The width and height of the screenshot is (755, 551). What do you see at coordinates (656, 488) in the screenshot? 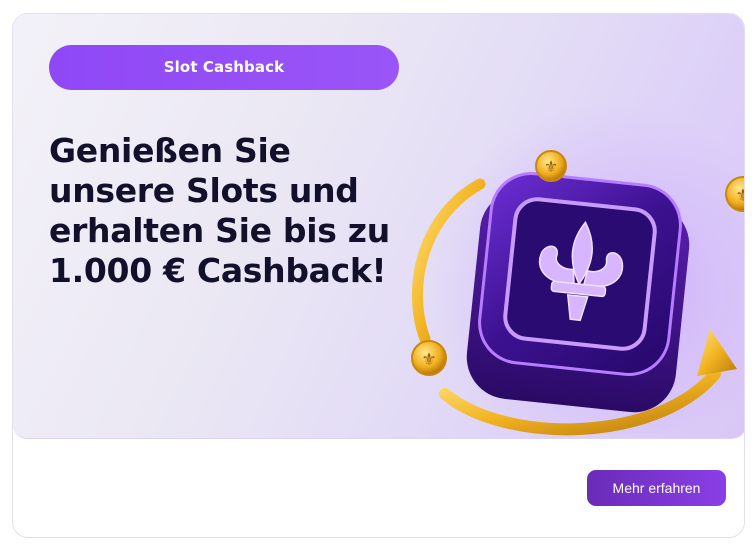
I see `learn-more-button: Mehr erfahren` at bounding box center [656, 488].